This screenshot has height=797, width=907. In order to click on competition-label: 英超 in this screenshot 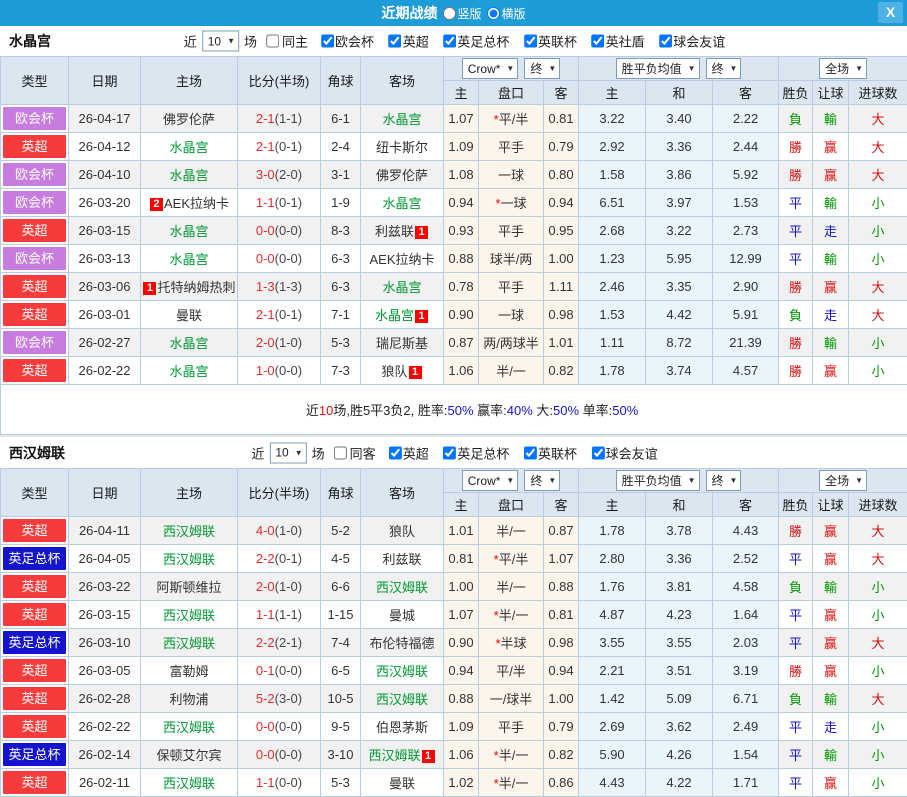, I will do `click(416, 41)`.